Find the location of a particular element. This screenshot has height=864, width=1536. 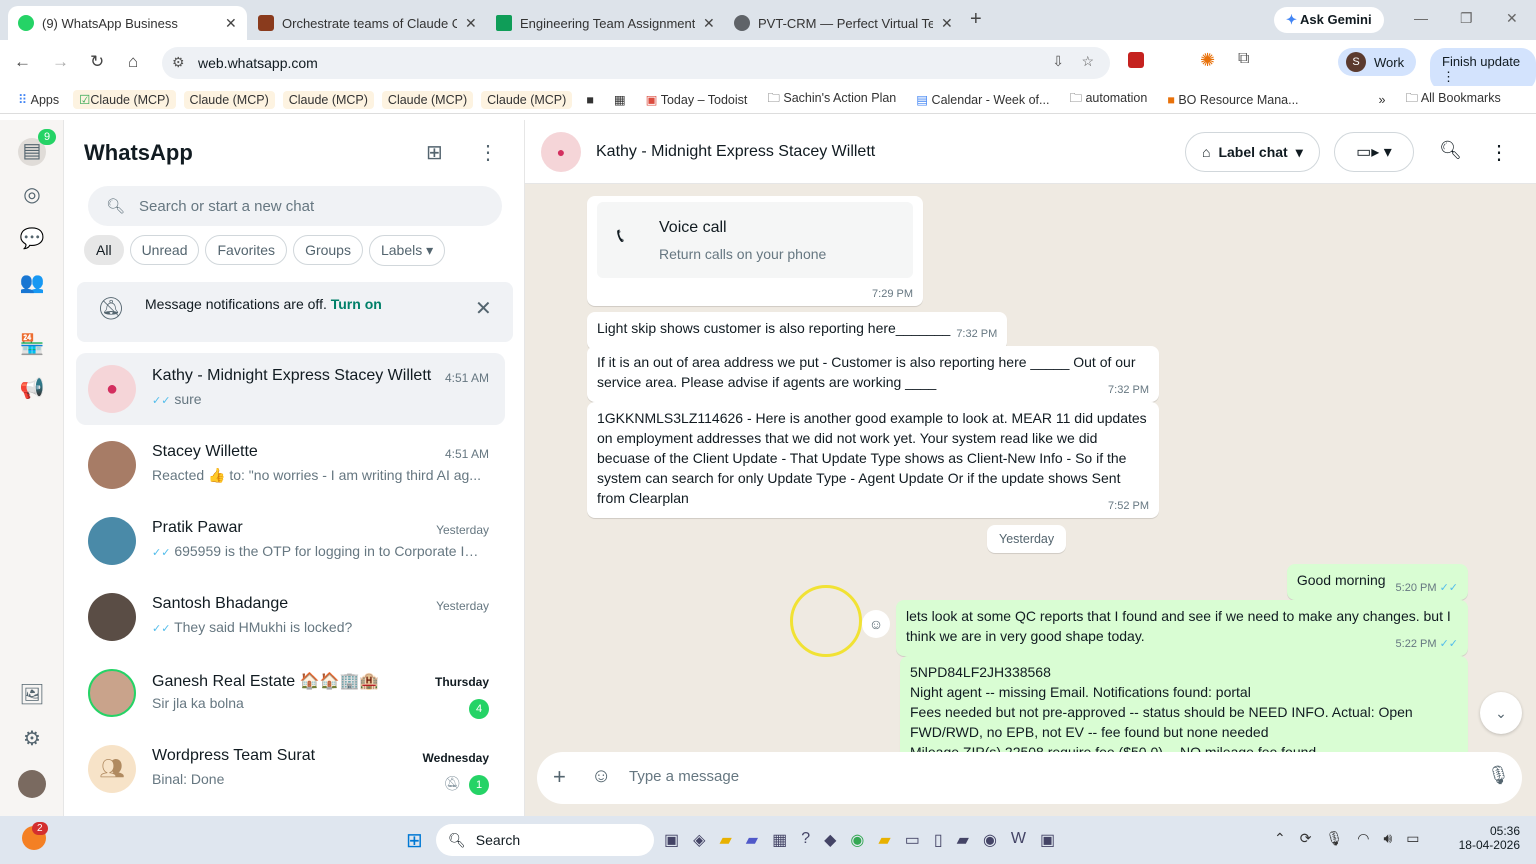

media-icon: 🖼 is located at coordinates (32, 696).